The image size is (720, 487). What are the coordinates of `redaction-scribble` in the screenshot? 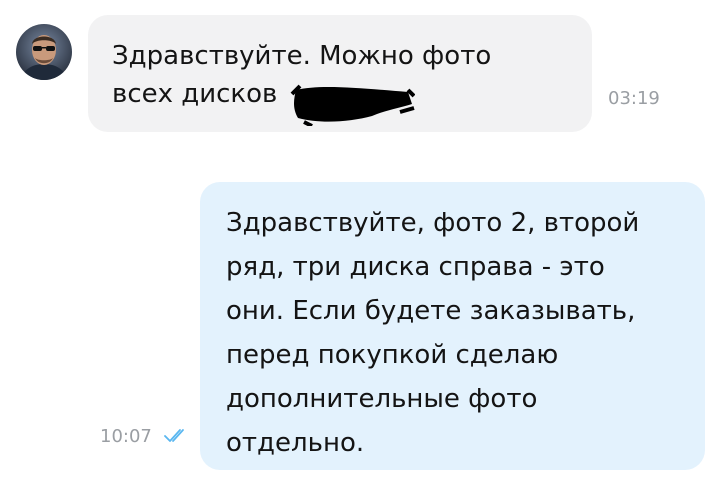 It's located at (353, 106).